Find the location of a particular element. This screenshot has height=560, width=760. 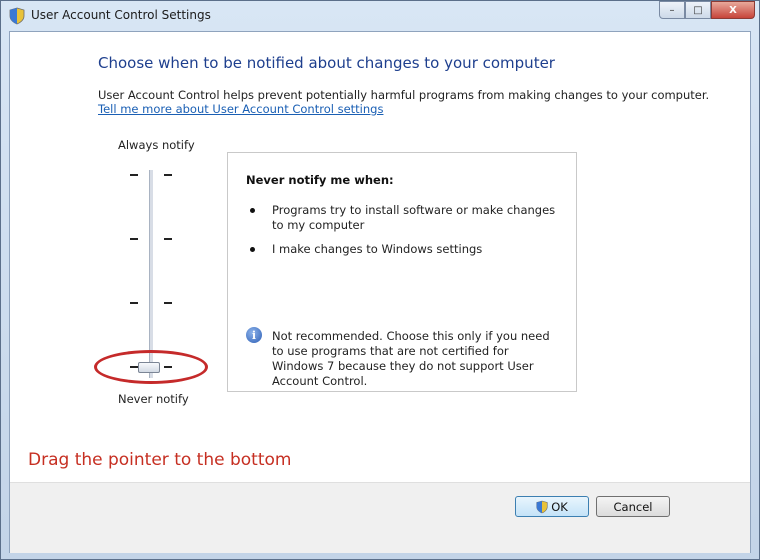

caption-buttons: – □ X is located at coordinates (707, 11).